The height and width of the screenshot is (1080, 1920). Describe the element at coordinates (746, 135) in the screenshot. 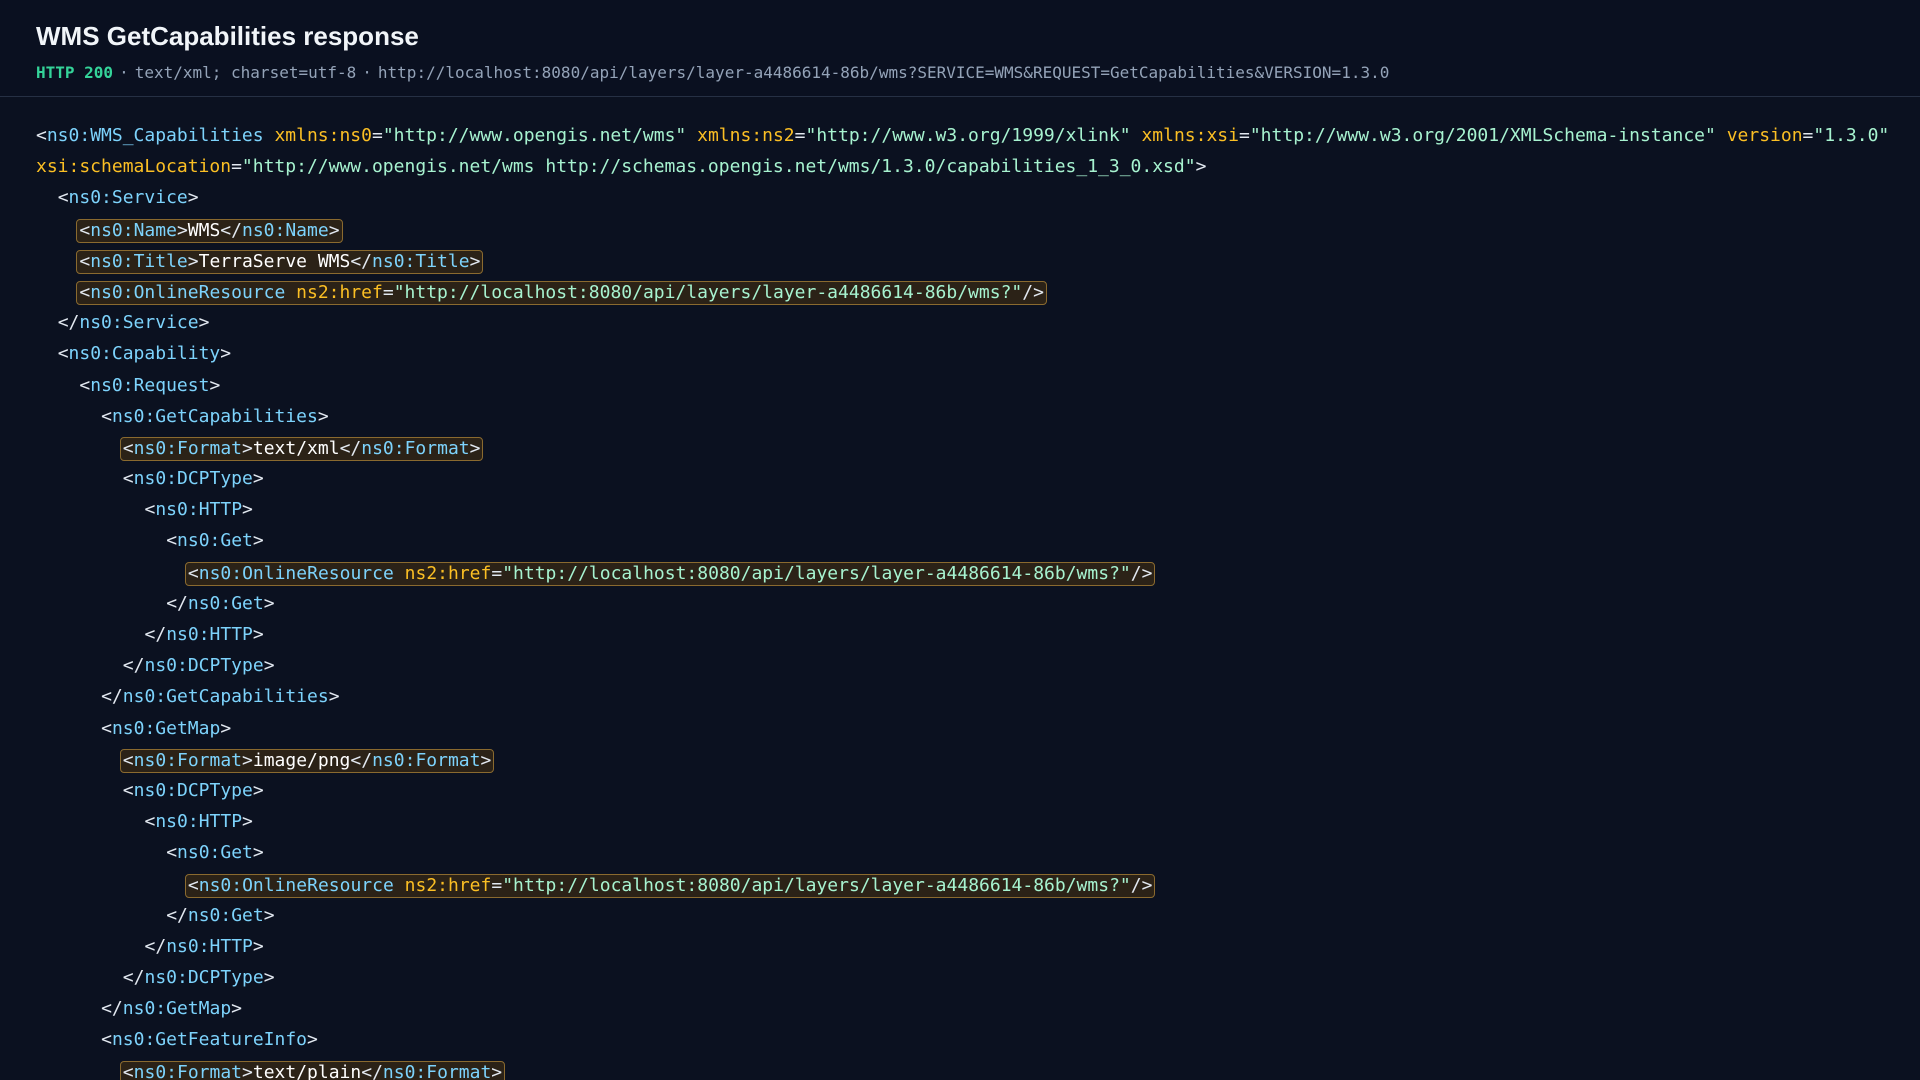

I see `xml-attr: xmlns:ns2` at that location.